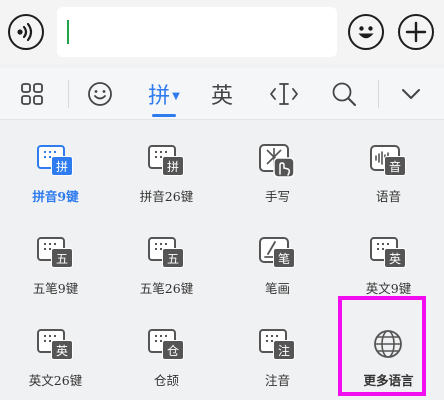 This screenshot has width=444, height=400. Describe the element at coordinates (176, 96) in the screenshot. I see `triangle-down-icon: ▼` at that location.